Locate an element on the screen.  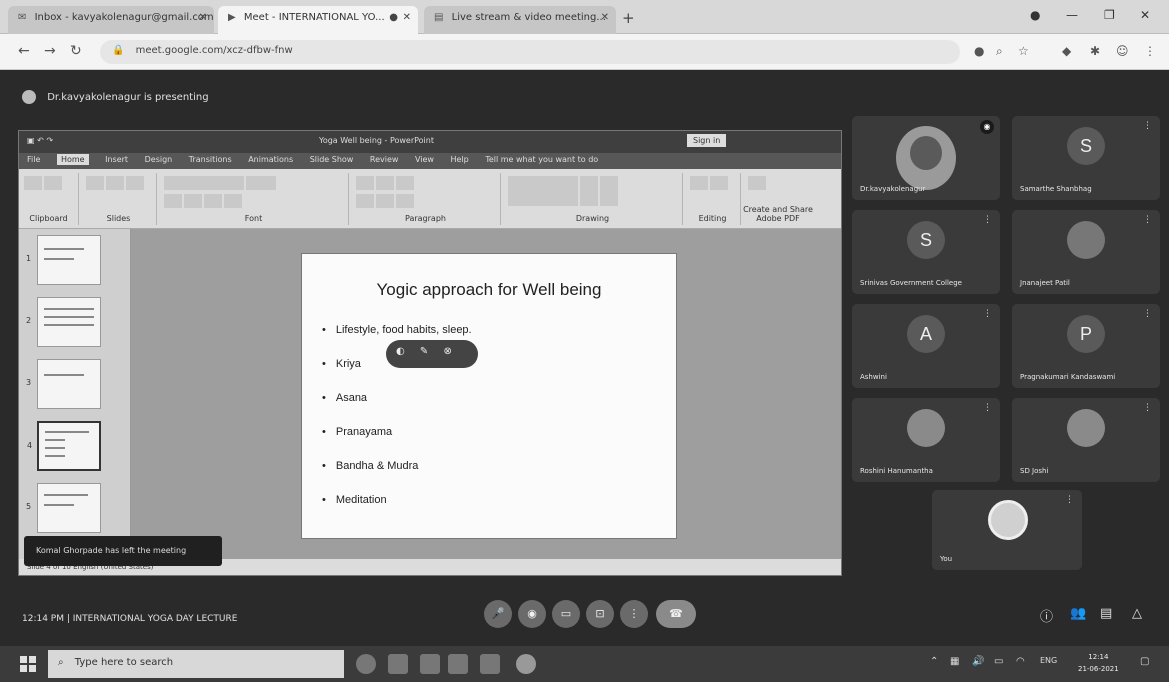
align-left-icon is located at coordinates (365, 201).